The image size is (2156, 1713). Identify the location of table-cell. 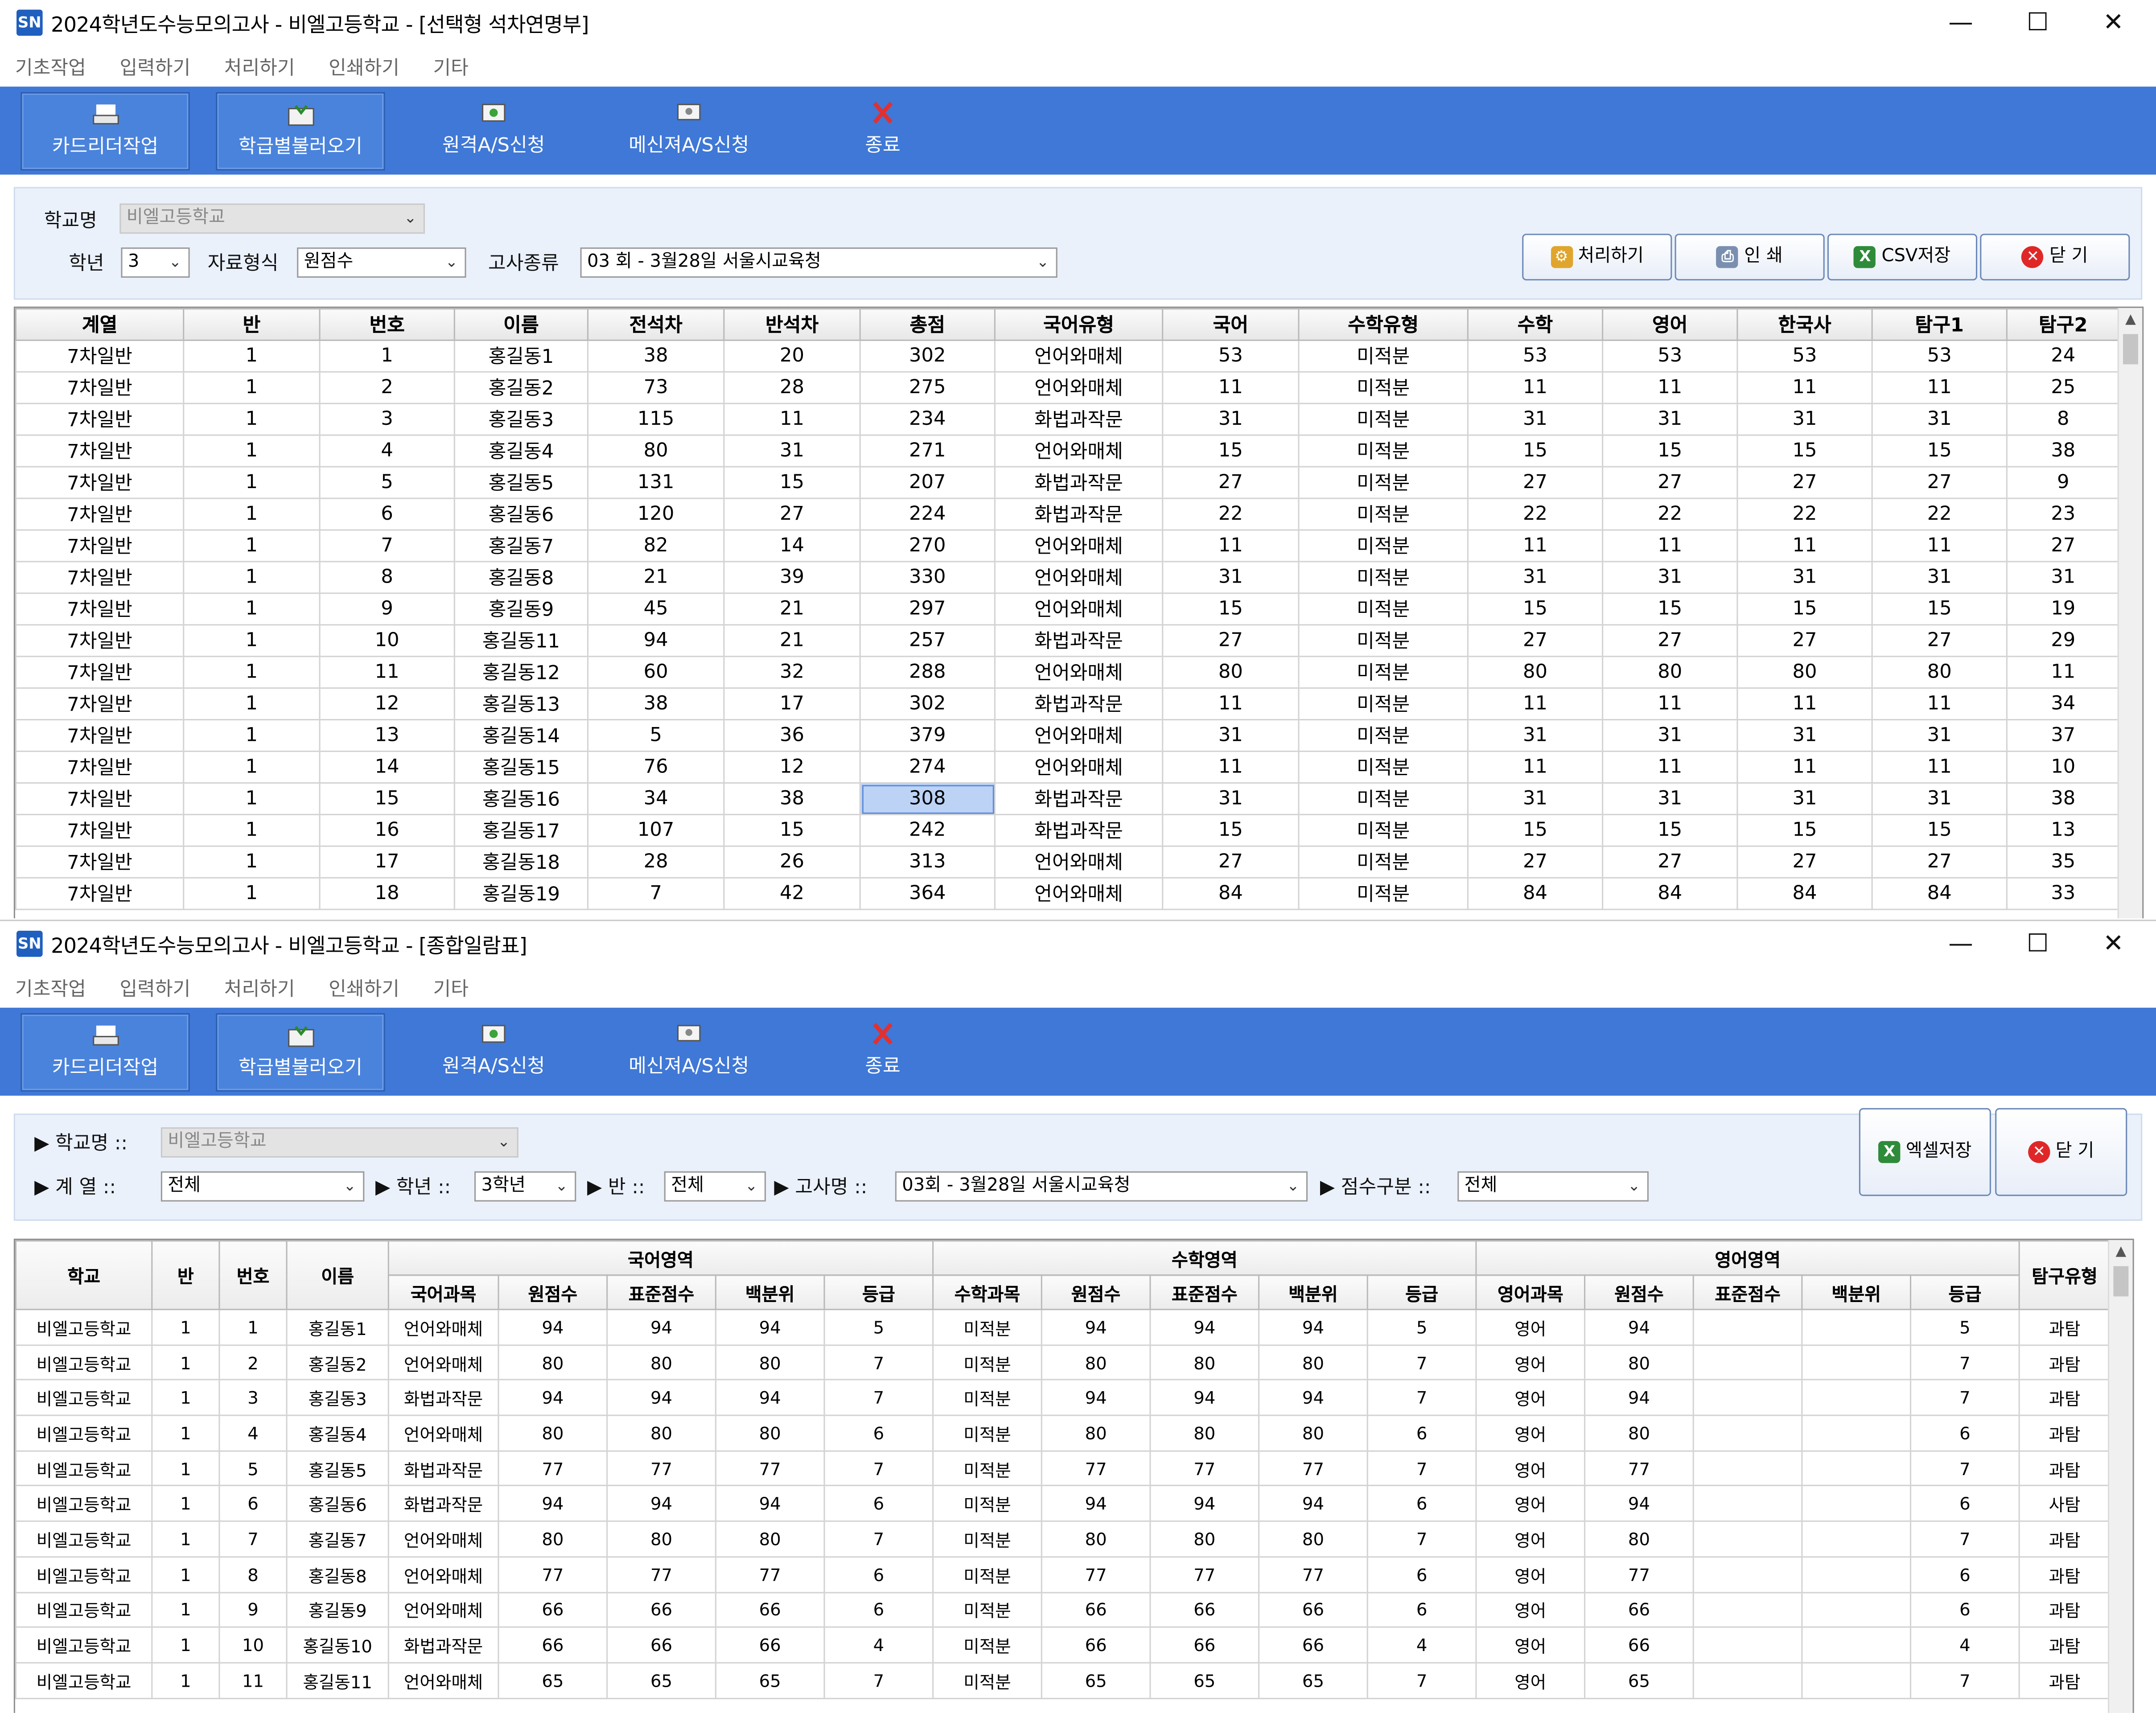
(1747, 1539).